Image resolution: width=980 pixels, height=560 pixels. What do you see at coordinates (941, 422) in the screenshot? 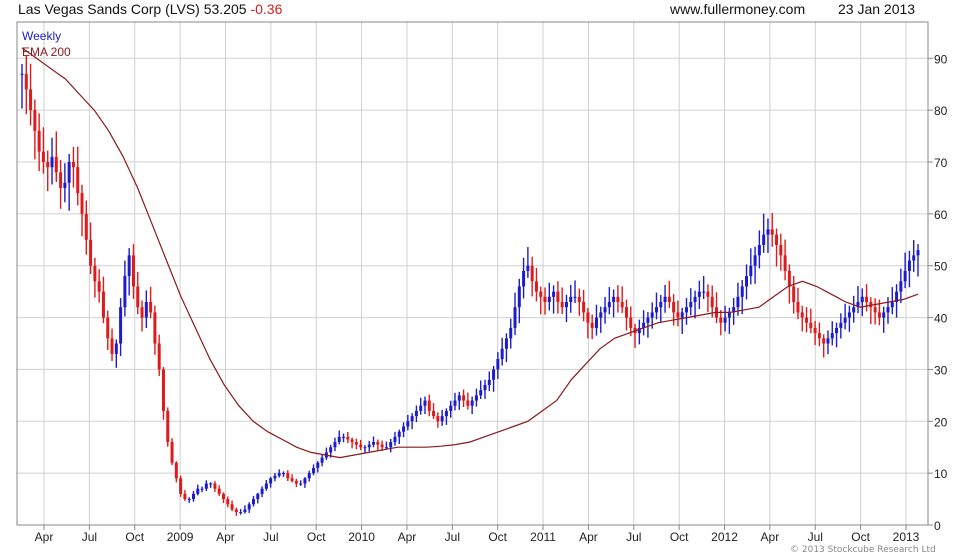
I see `y-tick-label: 20` at bounding box center [941, 422].